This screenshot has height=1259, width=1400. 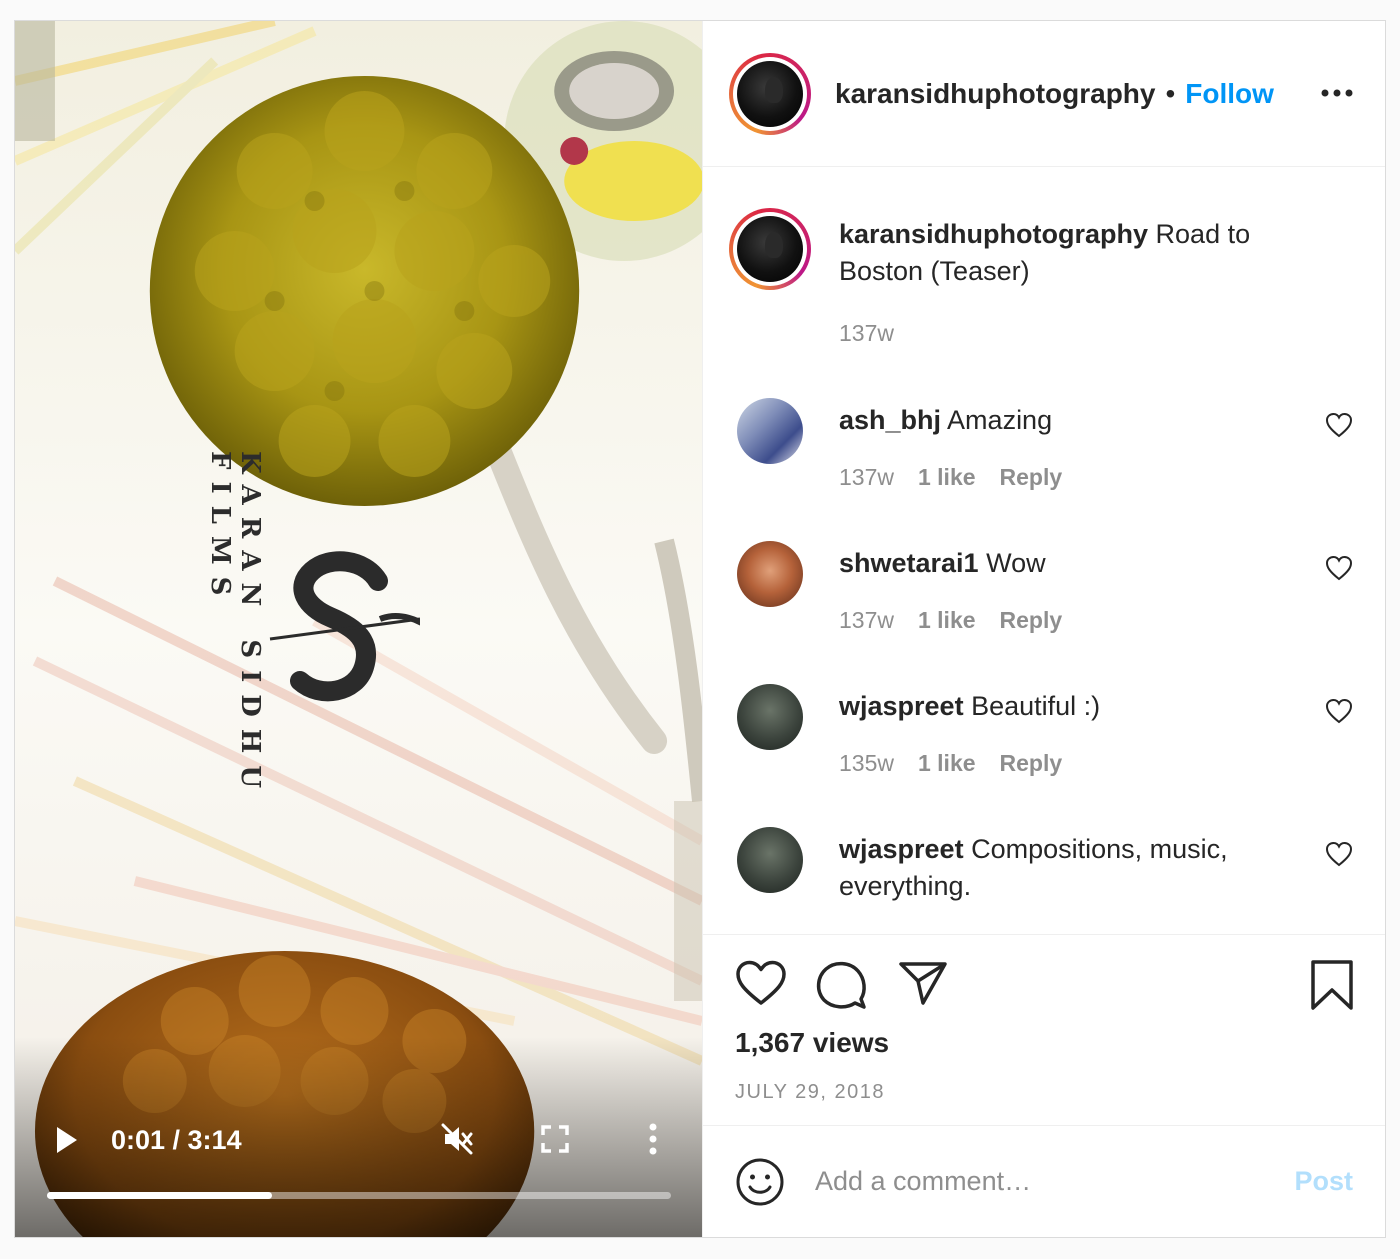 What do you see at coordinates (1000, 420) in the screenshot?
I see `comment-body: Amazing` at bounding box center [1000, 420].